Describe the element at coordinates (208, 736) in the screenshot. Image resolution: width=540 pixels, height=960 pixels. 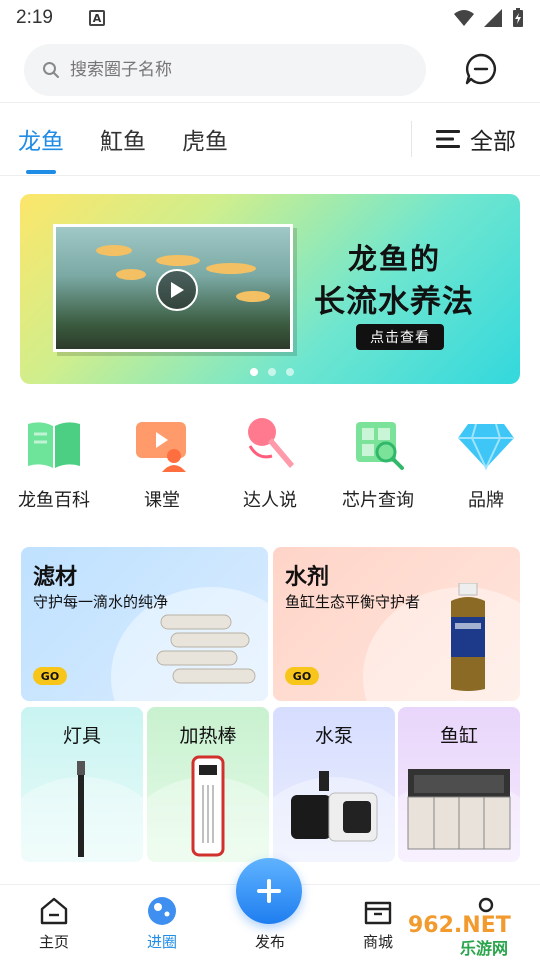
I see `tile-title: 加热棒` at that location.